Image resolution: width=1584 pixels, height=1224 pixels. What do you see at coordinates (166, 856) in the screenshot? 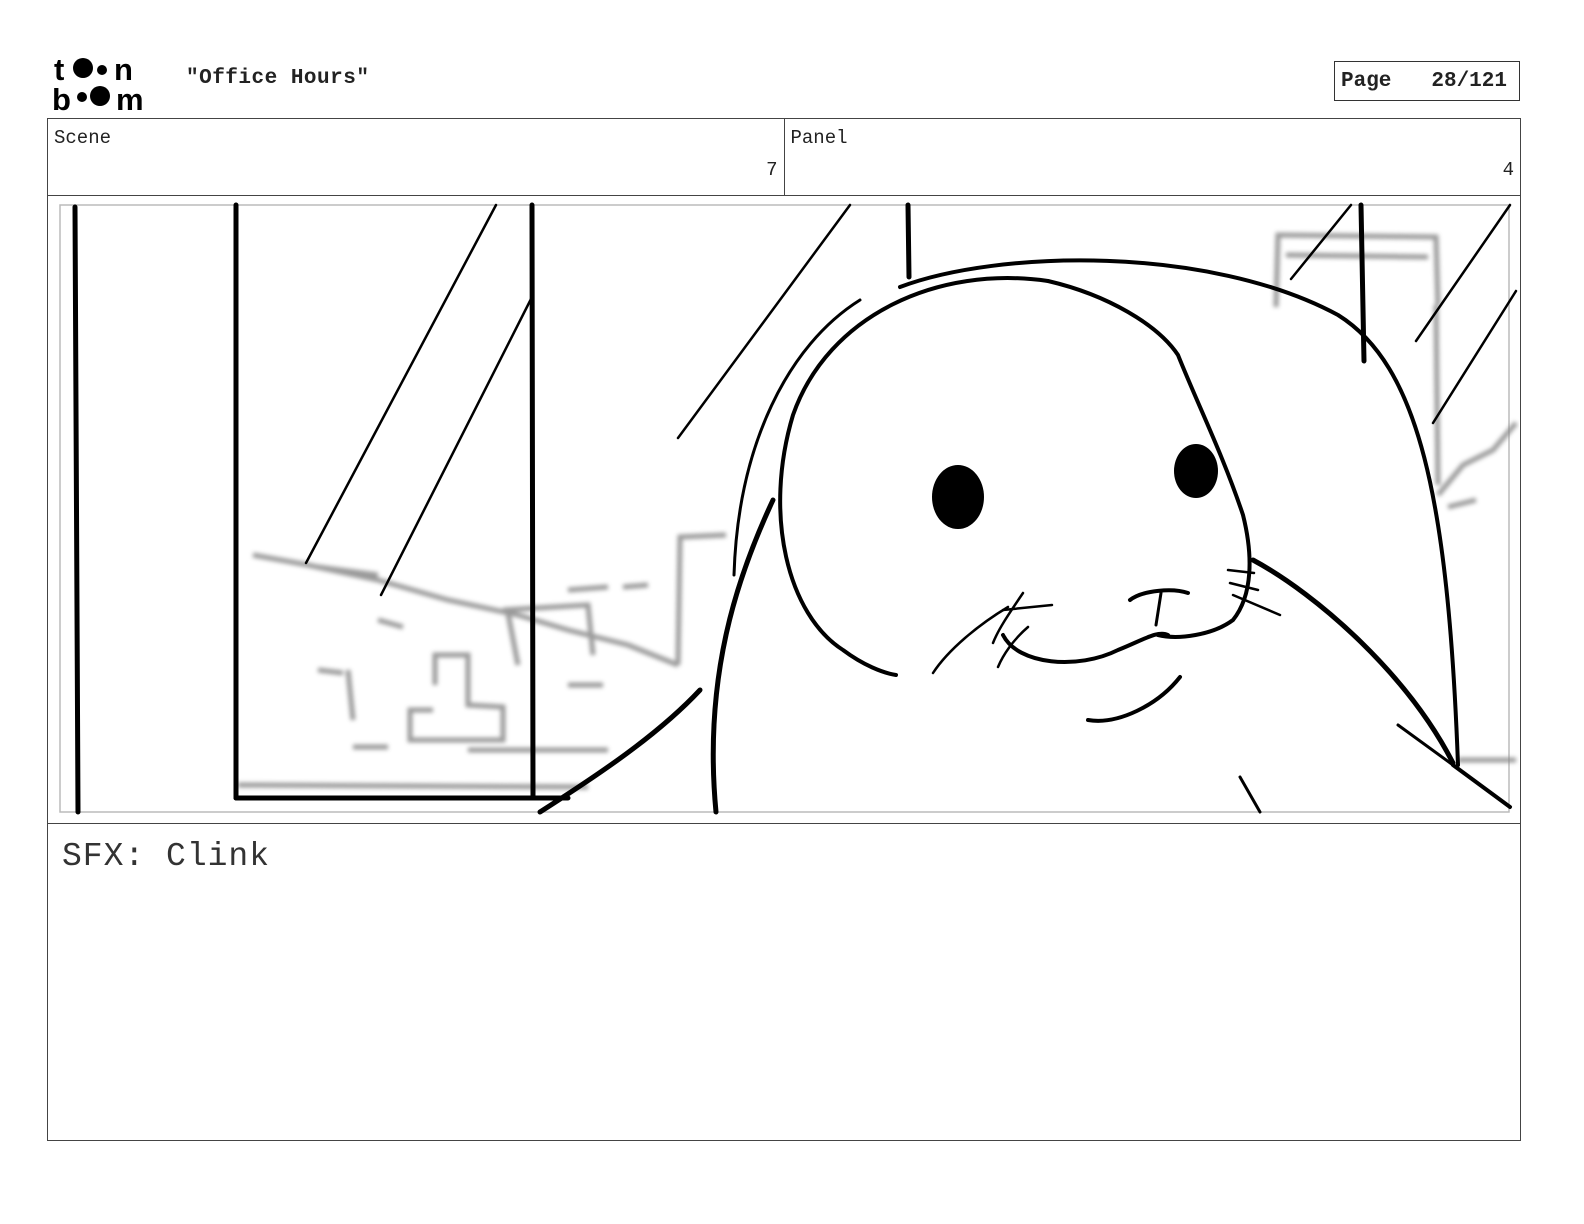
I see `caption-text: SFX: Clink` at bounding box center [166, 856].